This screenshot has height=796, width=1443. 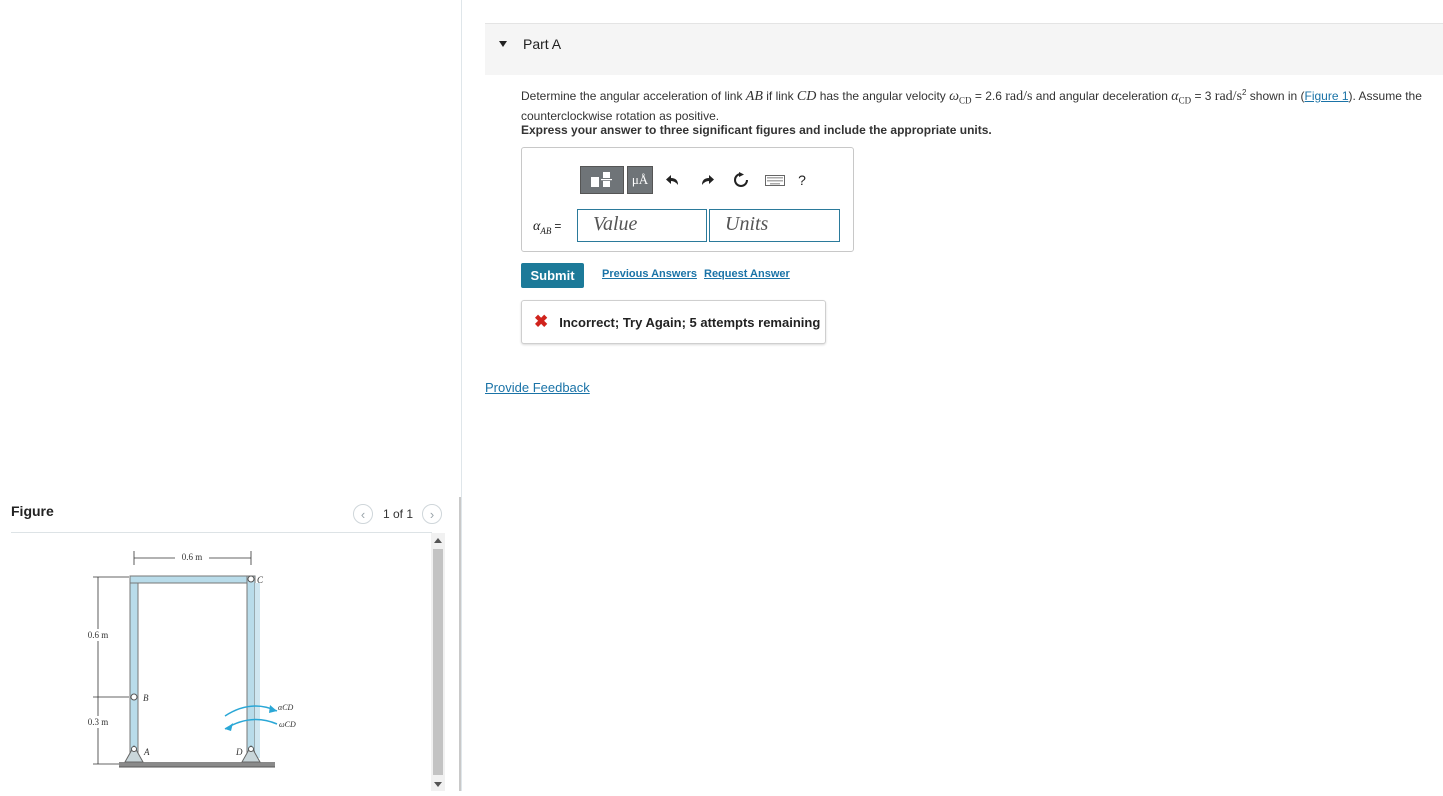 I want to click on figure-navigation: ‹ 1 of 1 ›, so click(x=398, y=514).